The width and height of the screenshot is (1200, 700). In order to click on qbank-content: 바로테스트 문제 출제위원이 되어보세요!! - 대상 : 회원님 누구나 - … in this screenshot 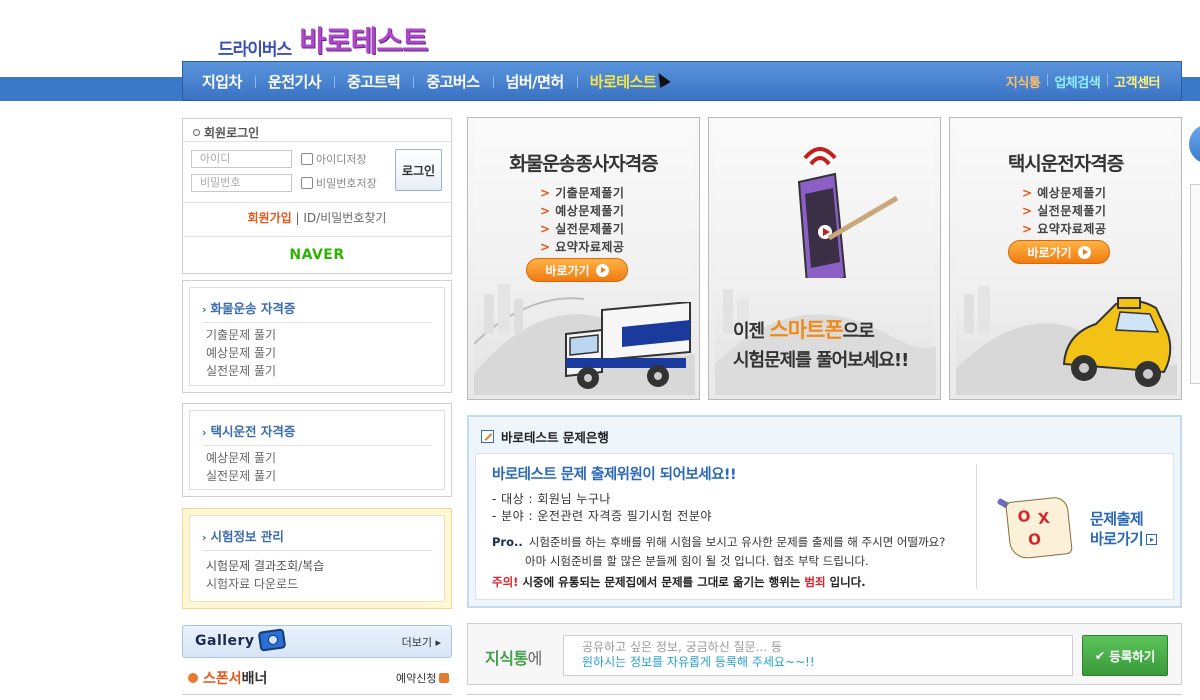, I will do `click(824, 526)`.